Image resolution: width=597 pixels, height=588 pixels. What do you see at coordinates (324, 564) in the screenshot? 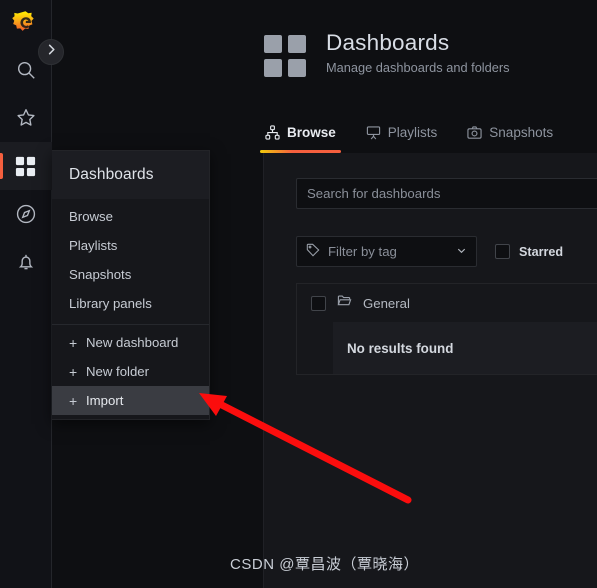
I see `watermark-text: CSDN @覃昌波（覃晓海）` at bounding box center [324, 564].